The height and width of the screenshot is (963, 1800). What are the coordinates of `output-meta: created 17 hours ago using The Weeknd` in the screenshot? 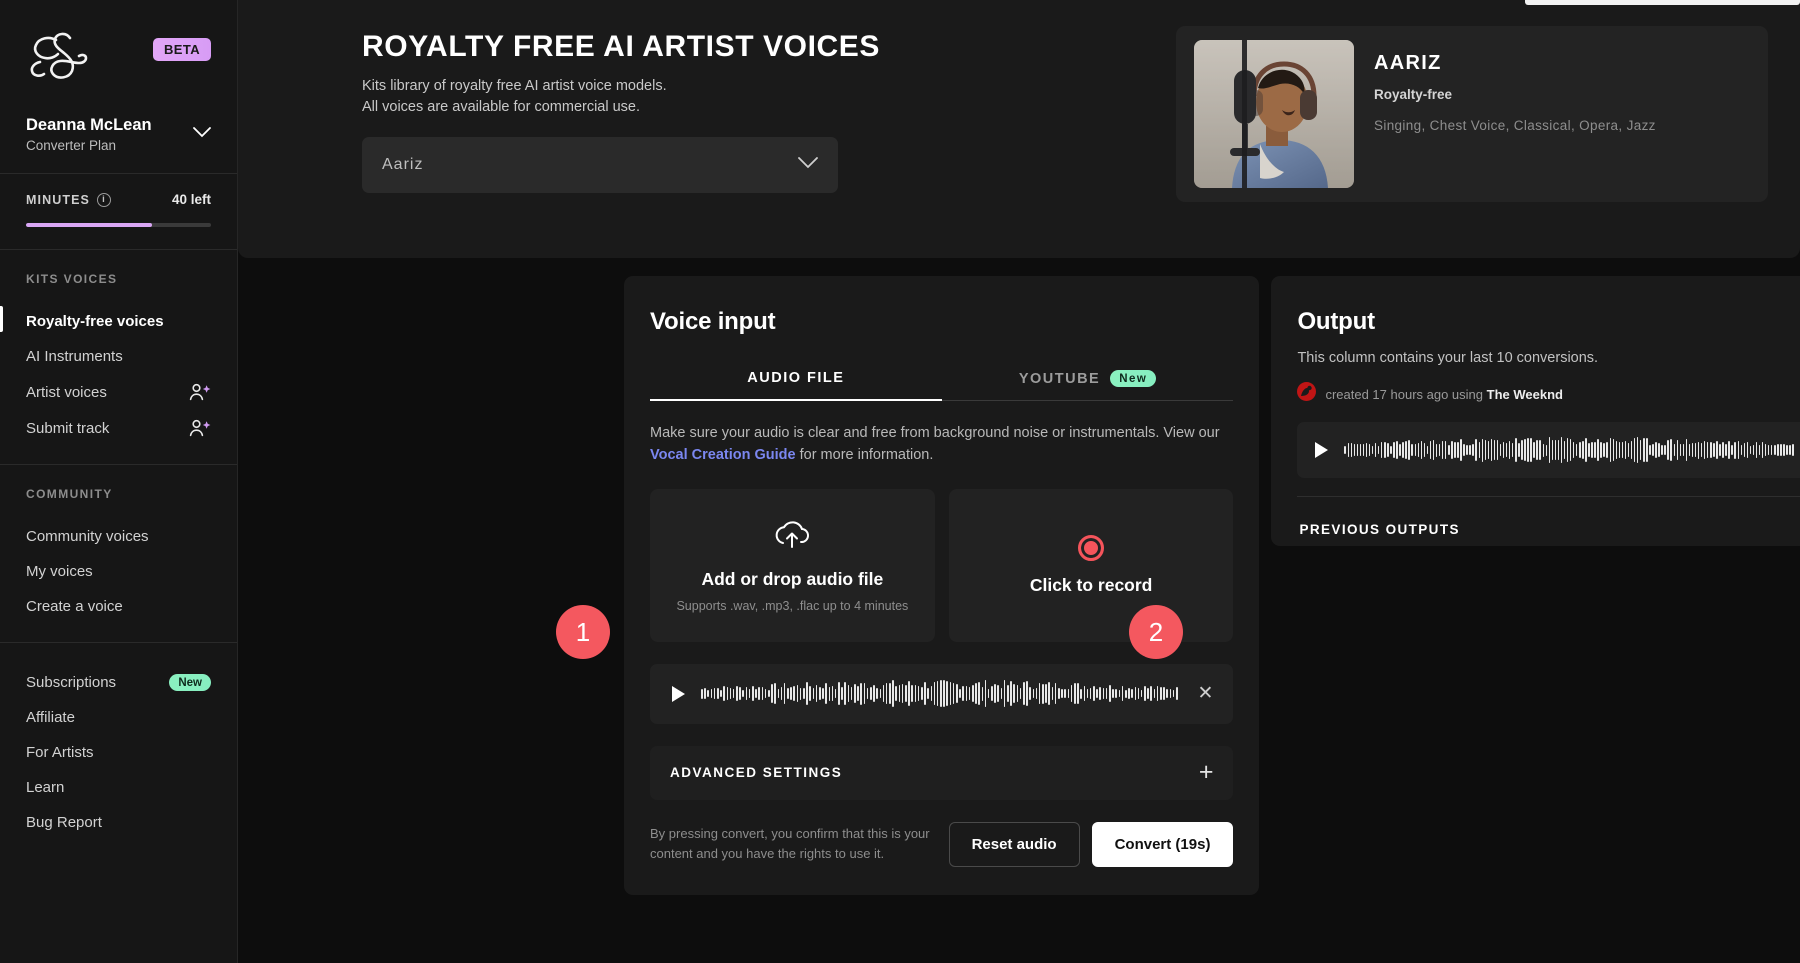 It's located at (1548, 394).